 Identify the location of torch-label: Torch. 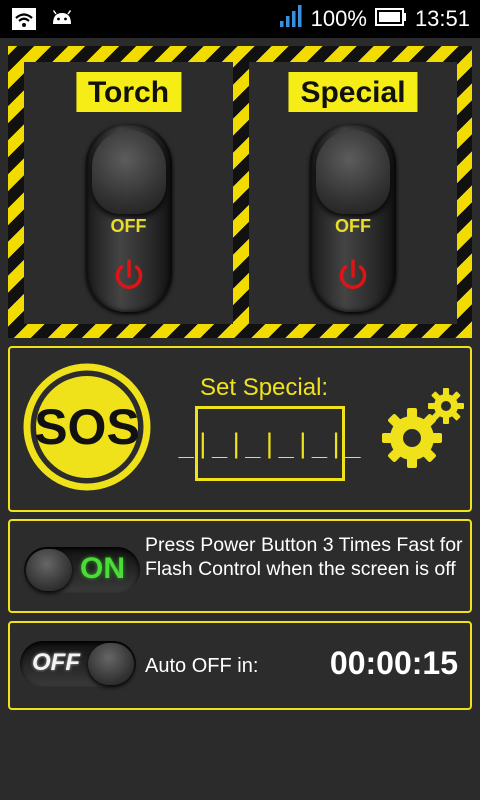
(128, 92).